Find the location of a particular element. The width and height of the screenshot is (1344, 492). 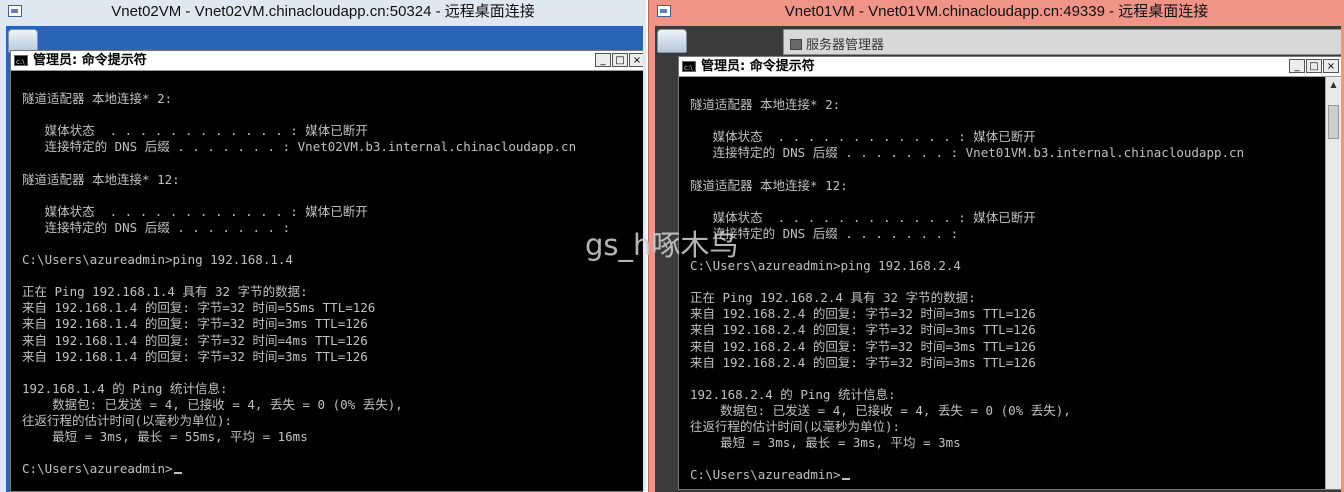

scroll-thumb is located at coordinates (1333, 122).